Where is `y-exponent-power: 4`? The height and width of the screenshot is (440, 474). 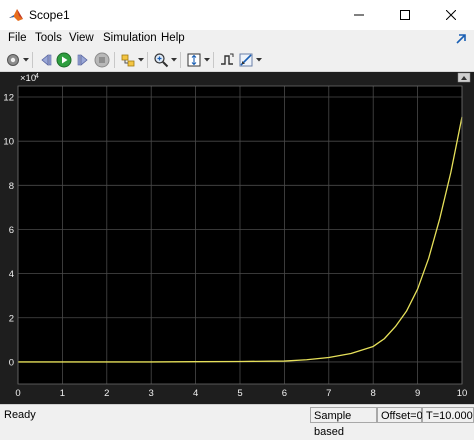 y-exponent-power: 4 is located at coordinates (37, 76).